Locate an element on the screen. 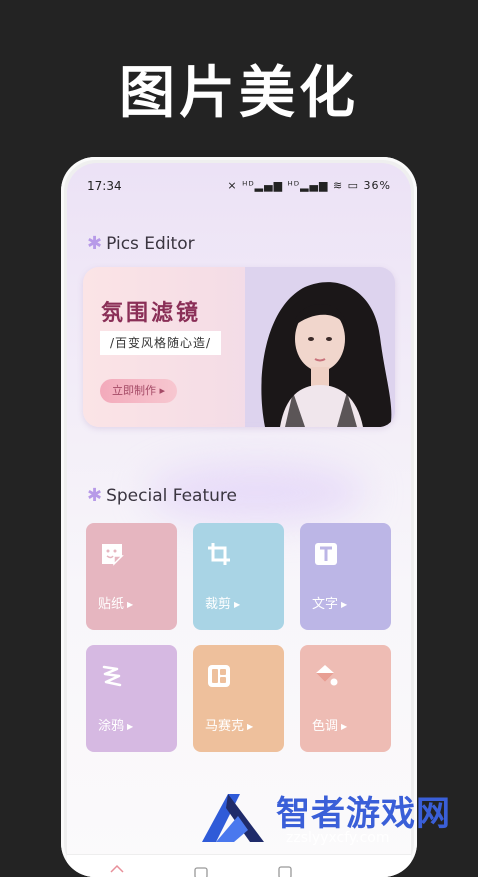 This screenshot has height=877, width=478. text-icon is located at coordinates (326, 554).